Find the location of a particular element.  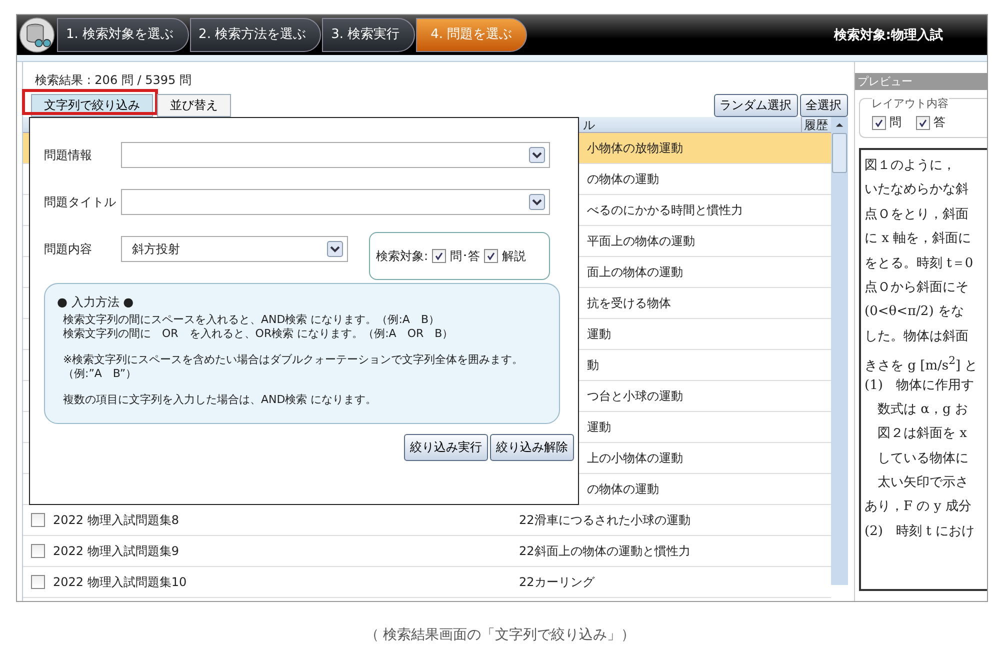

field-label: 問題情報 is located at coordinates (68, 155).